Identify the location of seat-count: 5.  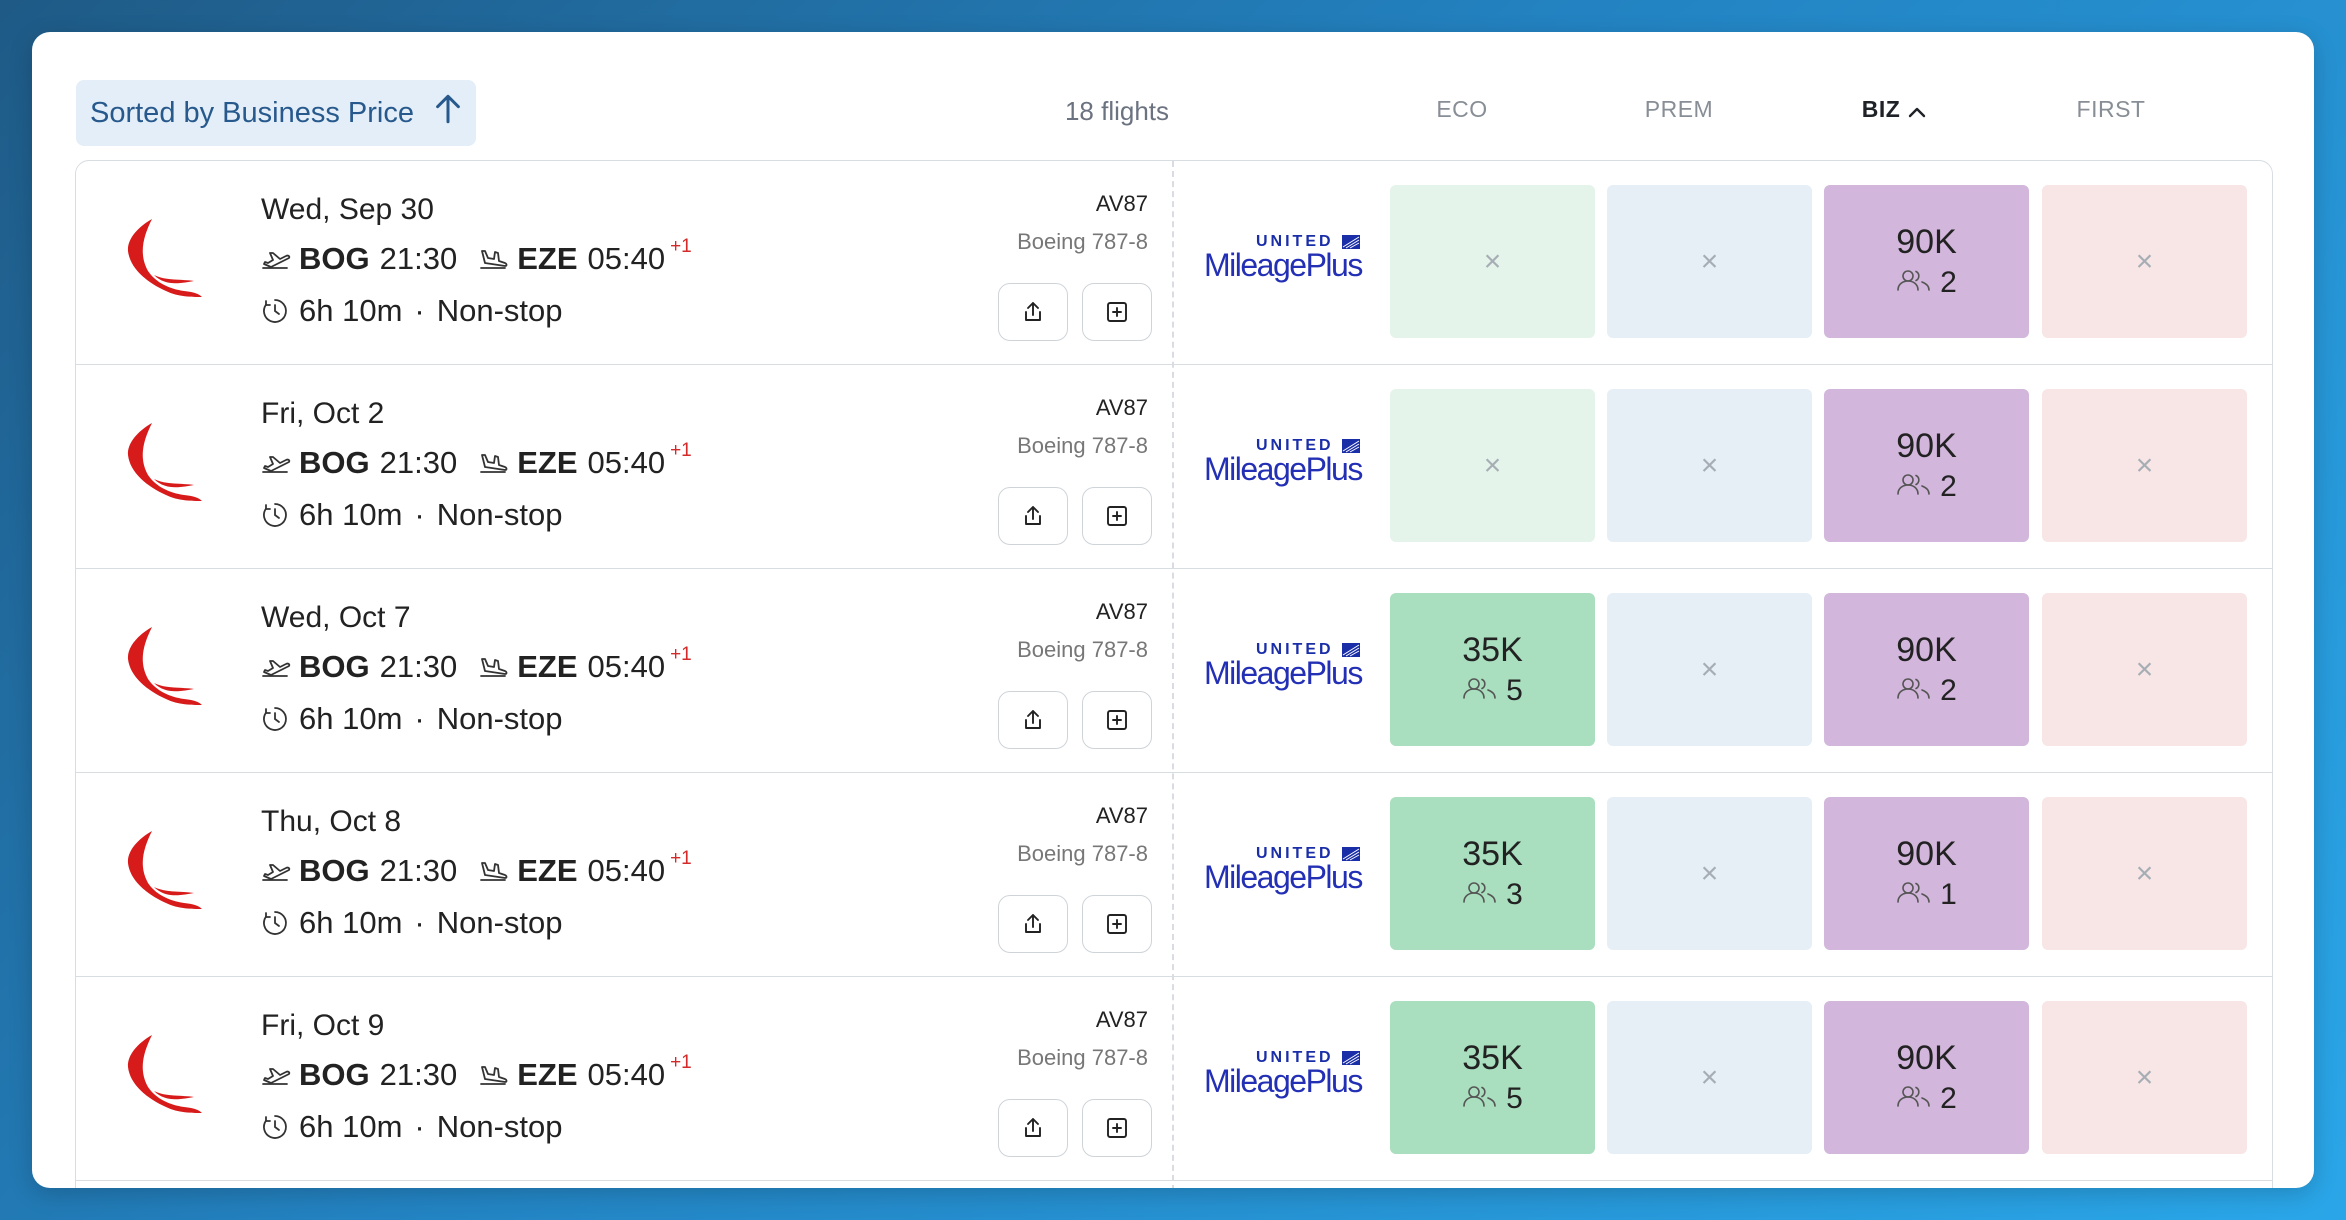
(1514, 1099).